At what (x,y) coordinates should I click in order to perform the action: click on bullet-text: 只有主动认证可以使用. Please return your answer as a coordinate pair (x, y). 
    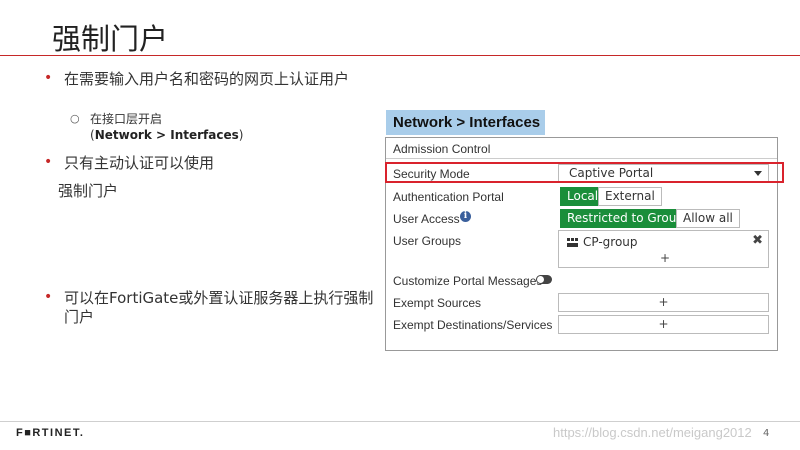
    Looking at the image, I should click on (139, 163).